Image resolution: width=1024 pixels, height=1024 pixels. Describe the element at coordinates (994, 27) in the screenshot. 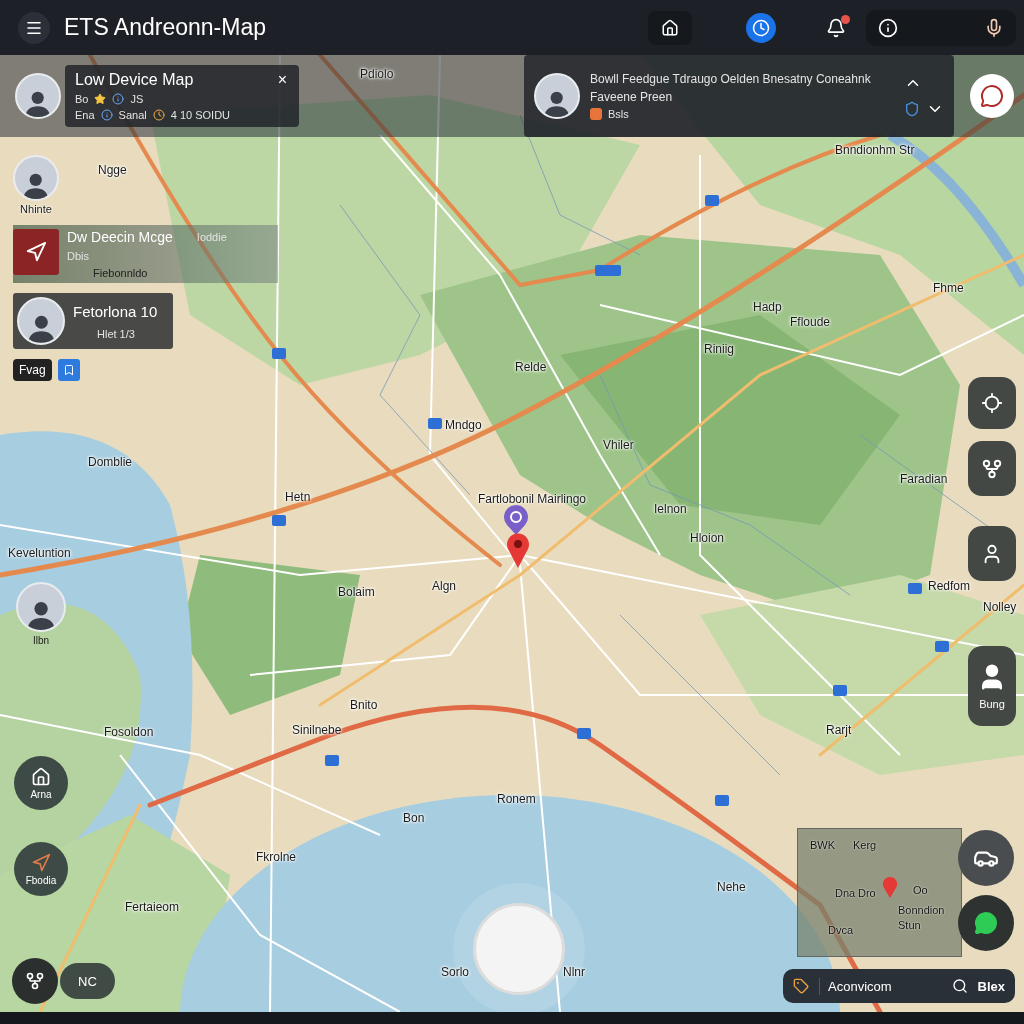

I see `microphone-icon` at that location.